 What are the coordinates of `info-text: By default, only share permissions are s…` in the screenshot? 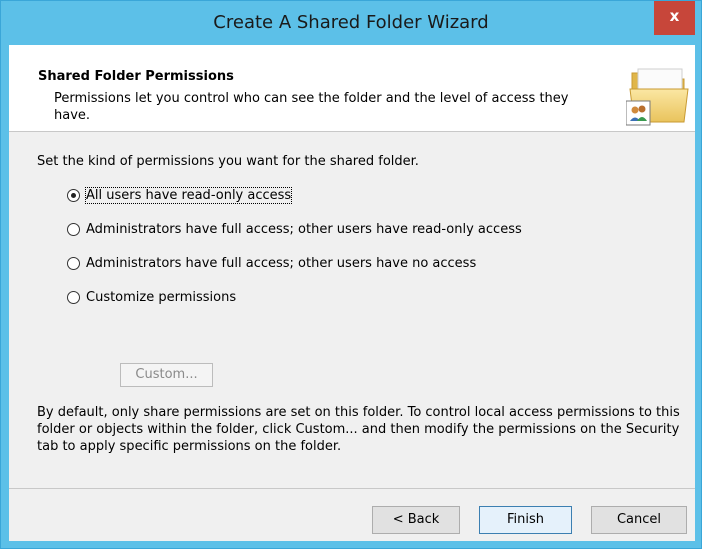 It's located at (358, 429).